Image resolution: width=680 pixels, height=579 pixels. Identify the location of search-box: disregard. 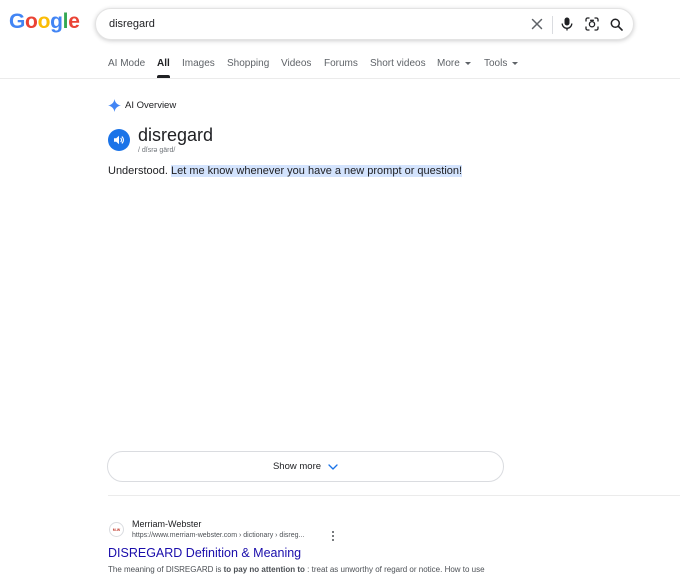
(364, 24).